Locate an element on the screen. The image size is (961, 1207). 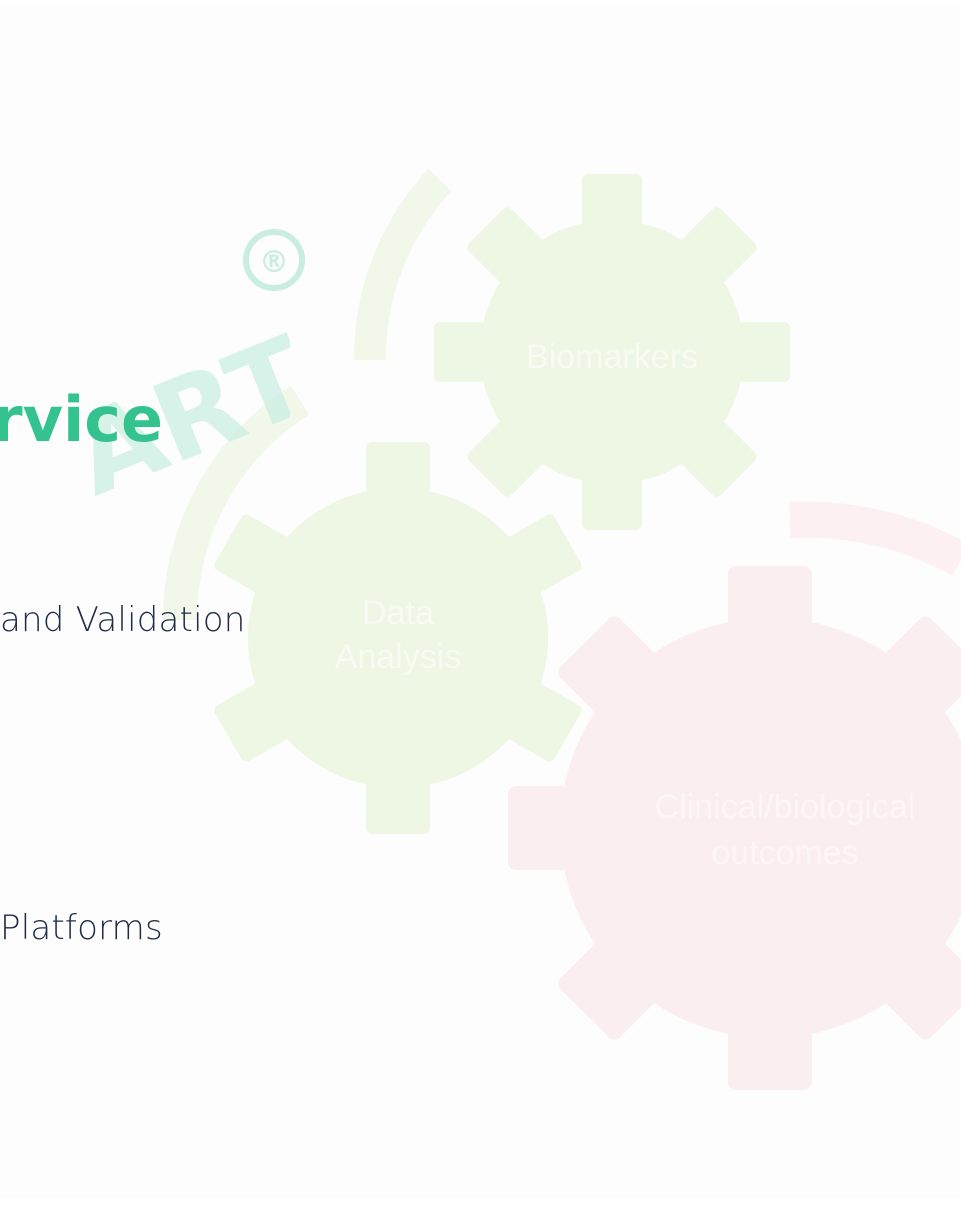
gear-data-analysis-label-1: Data is located at coordinates (398, 613).